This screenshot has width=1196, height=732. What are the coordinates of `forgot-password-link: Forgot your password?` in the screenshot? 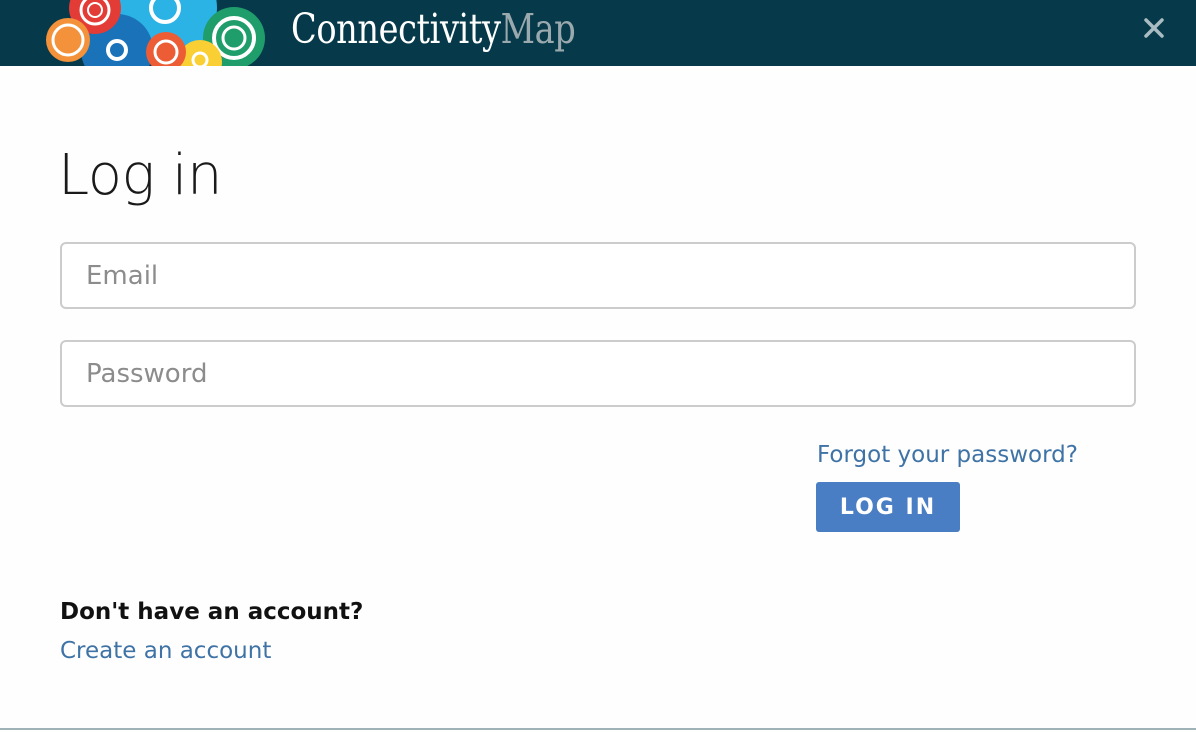 It's located at (947, 455).